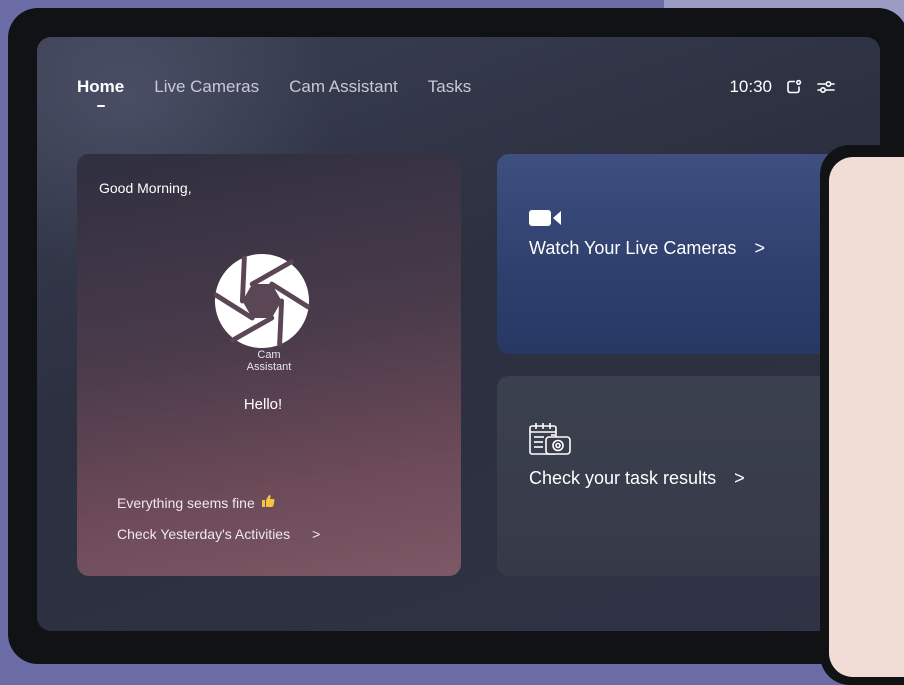 The image size is (904, 685). Describe the element at coordinates (551, 441) in the screenshot. I see `calendar-camera-icon` at that location.